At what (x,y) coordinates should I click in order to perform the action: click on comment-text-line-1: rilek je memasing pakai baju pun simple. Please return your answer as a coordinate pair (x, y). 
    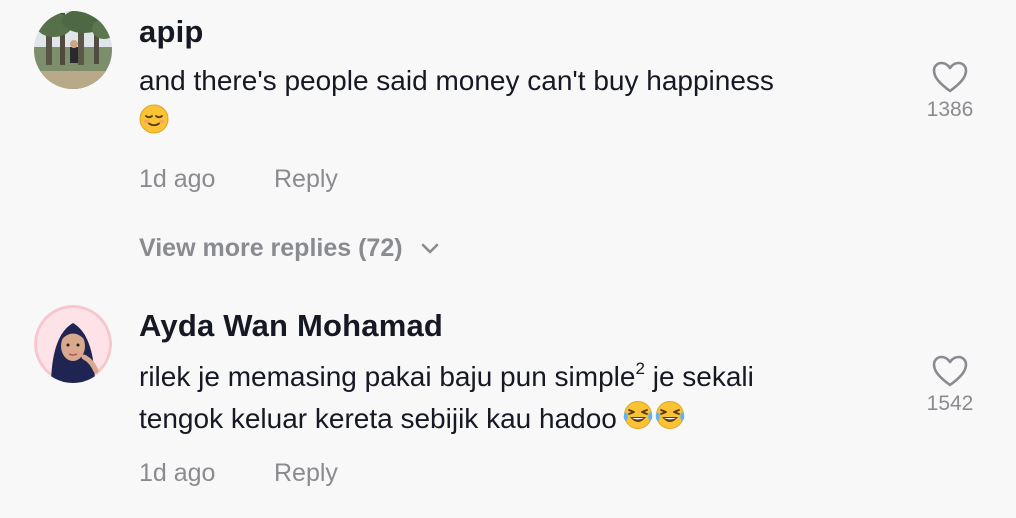
    Looking at the image, I should click on (387, 376).